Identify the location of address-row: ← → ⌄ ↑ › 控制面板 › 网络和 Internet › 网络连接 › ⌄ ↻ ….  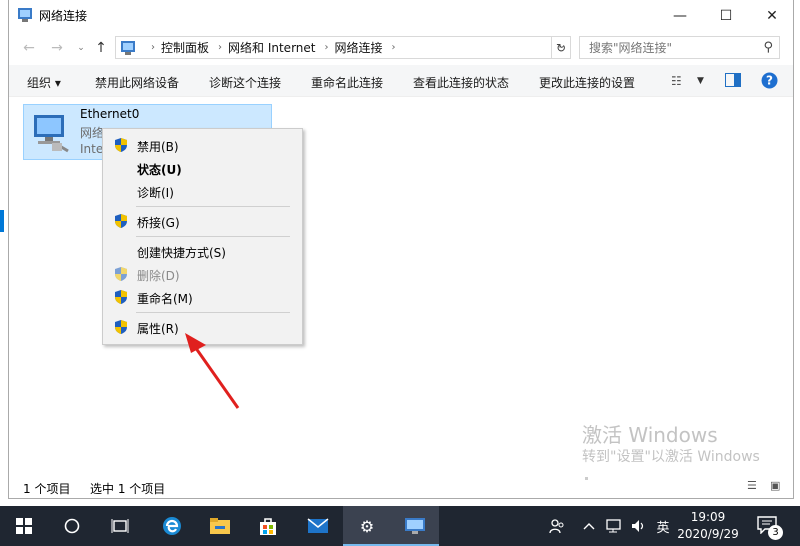
(401, 48).